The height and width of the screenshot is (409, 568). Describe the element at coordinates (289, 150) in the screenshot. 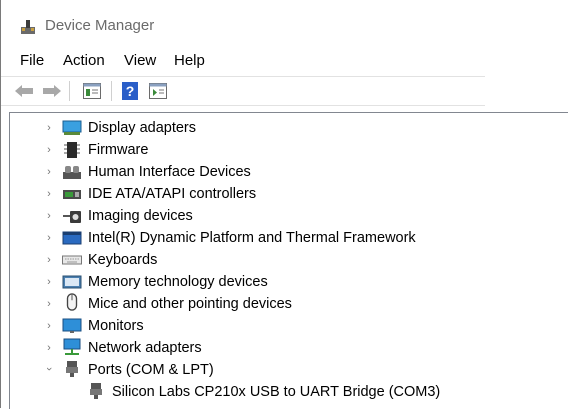

I see `tree-item-firmware: › Firmware` at that location.